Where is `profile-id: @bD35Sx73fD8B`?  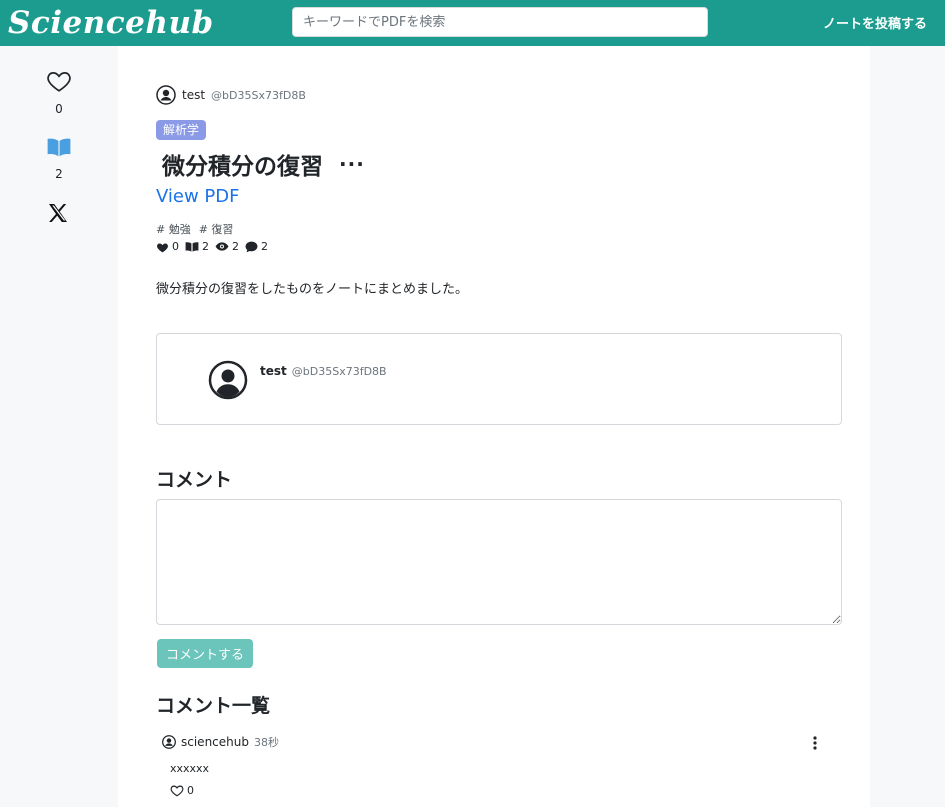 profile-id: @bD35Sx73fD8B is located at coordinates (339, 371).